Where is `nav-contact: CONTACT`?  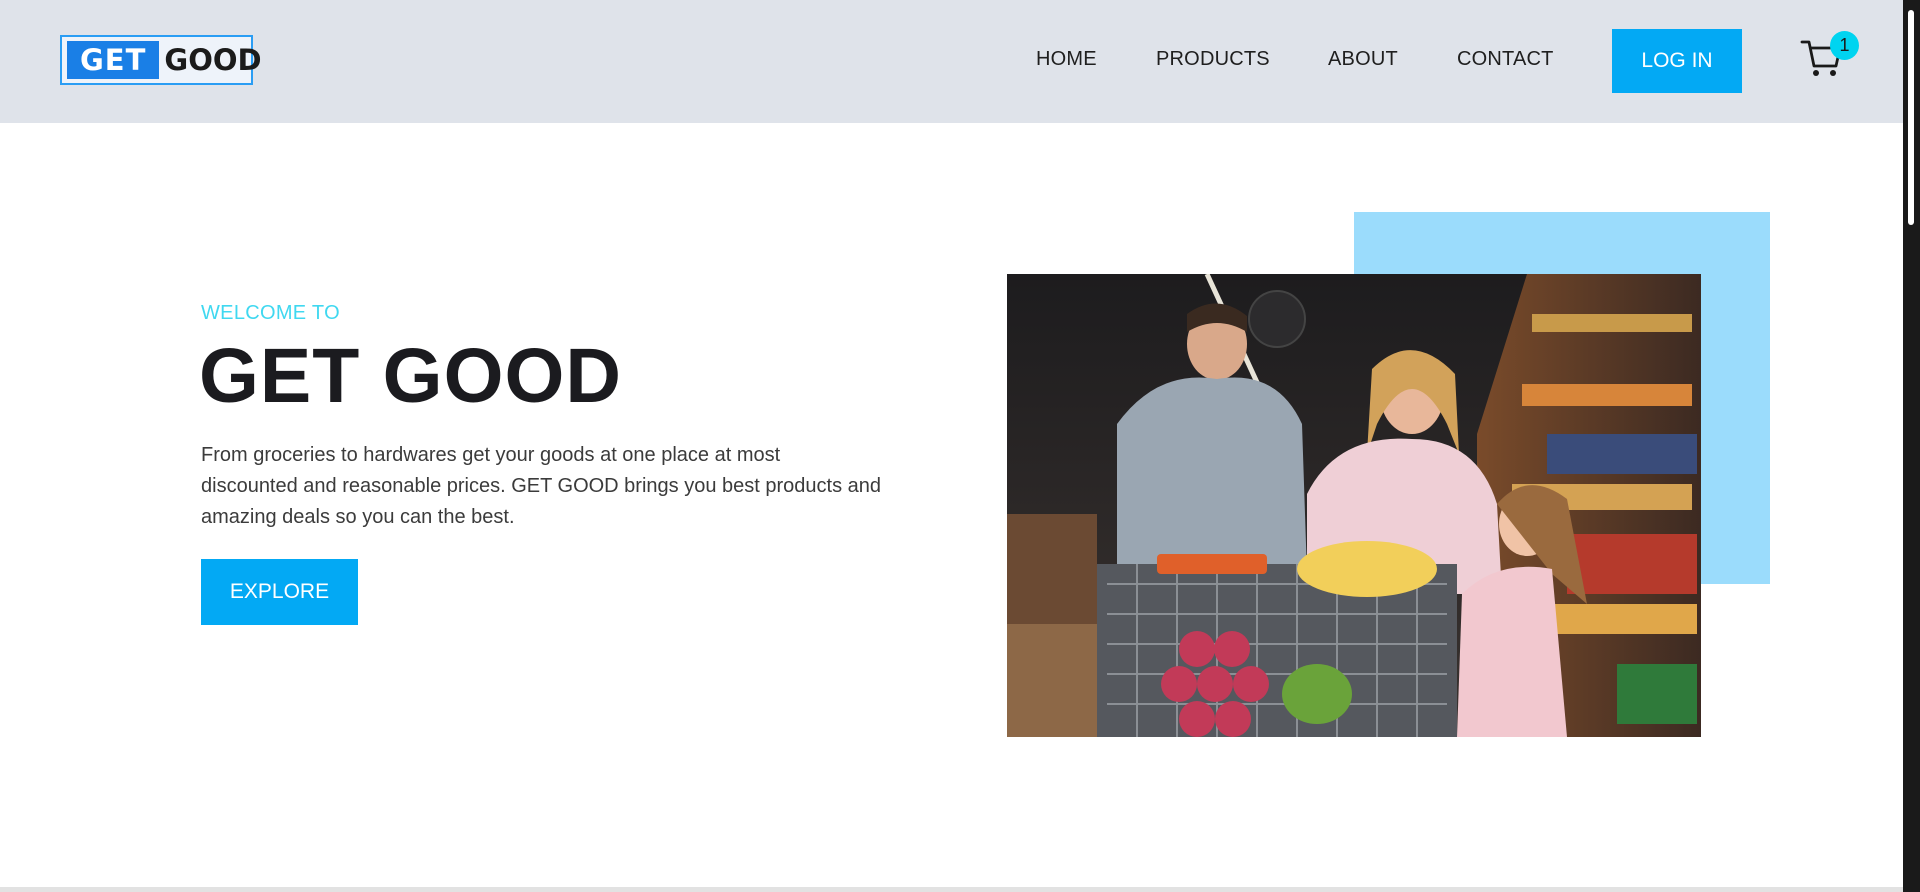 nav-contact: CONTACT is located at coordinates (1505, 59).